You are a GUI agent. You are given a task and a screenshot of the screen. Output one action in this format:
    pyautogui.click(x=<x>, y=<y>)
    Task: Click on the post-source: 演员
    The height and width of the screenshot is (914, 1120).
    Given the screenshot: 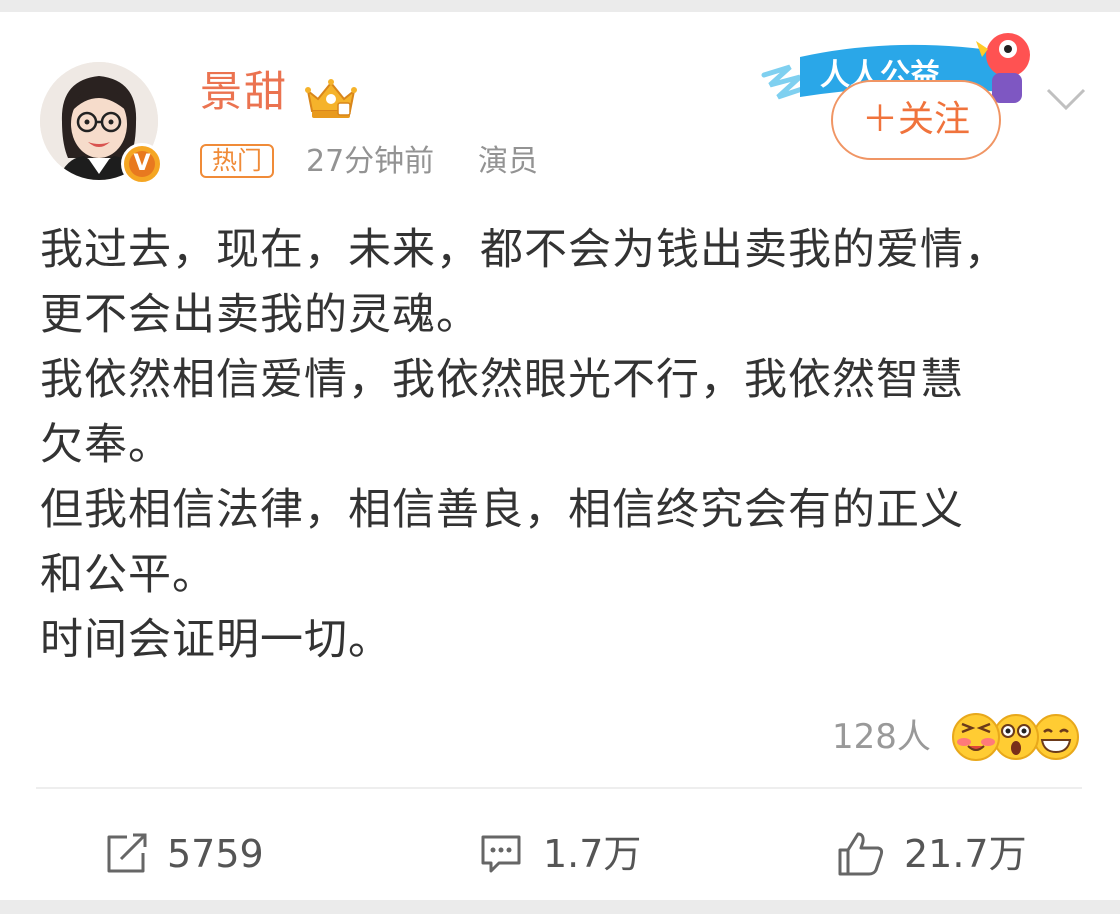 What is the action you would take?
    pyautogui.click(x=508, y=161)
    